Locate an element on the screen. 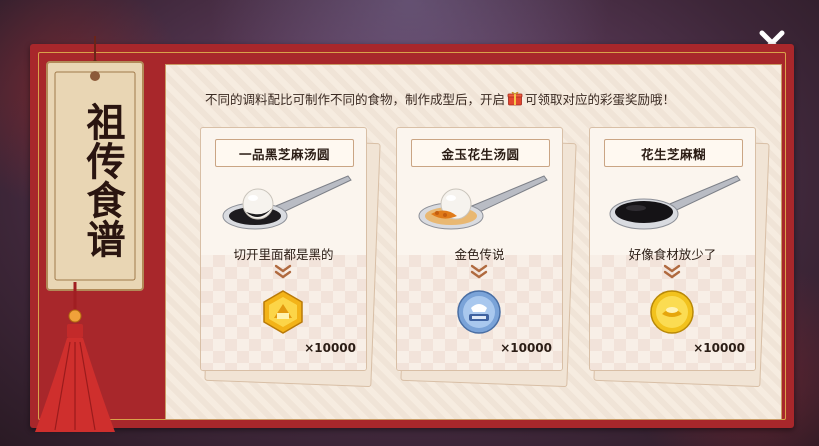 The height and width of the screenshot is (446, 819). recipe-title-box: 花生芝麻糊 is located at coordinates (673, 153).